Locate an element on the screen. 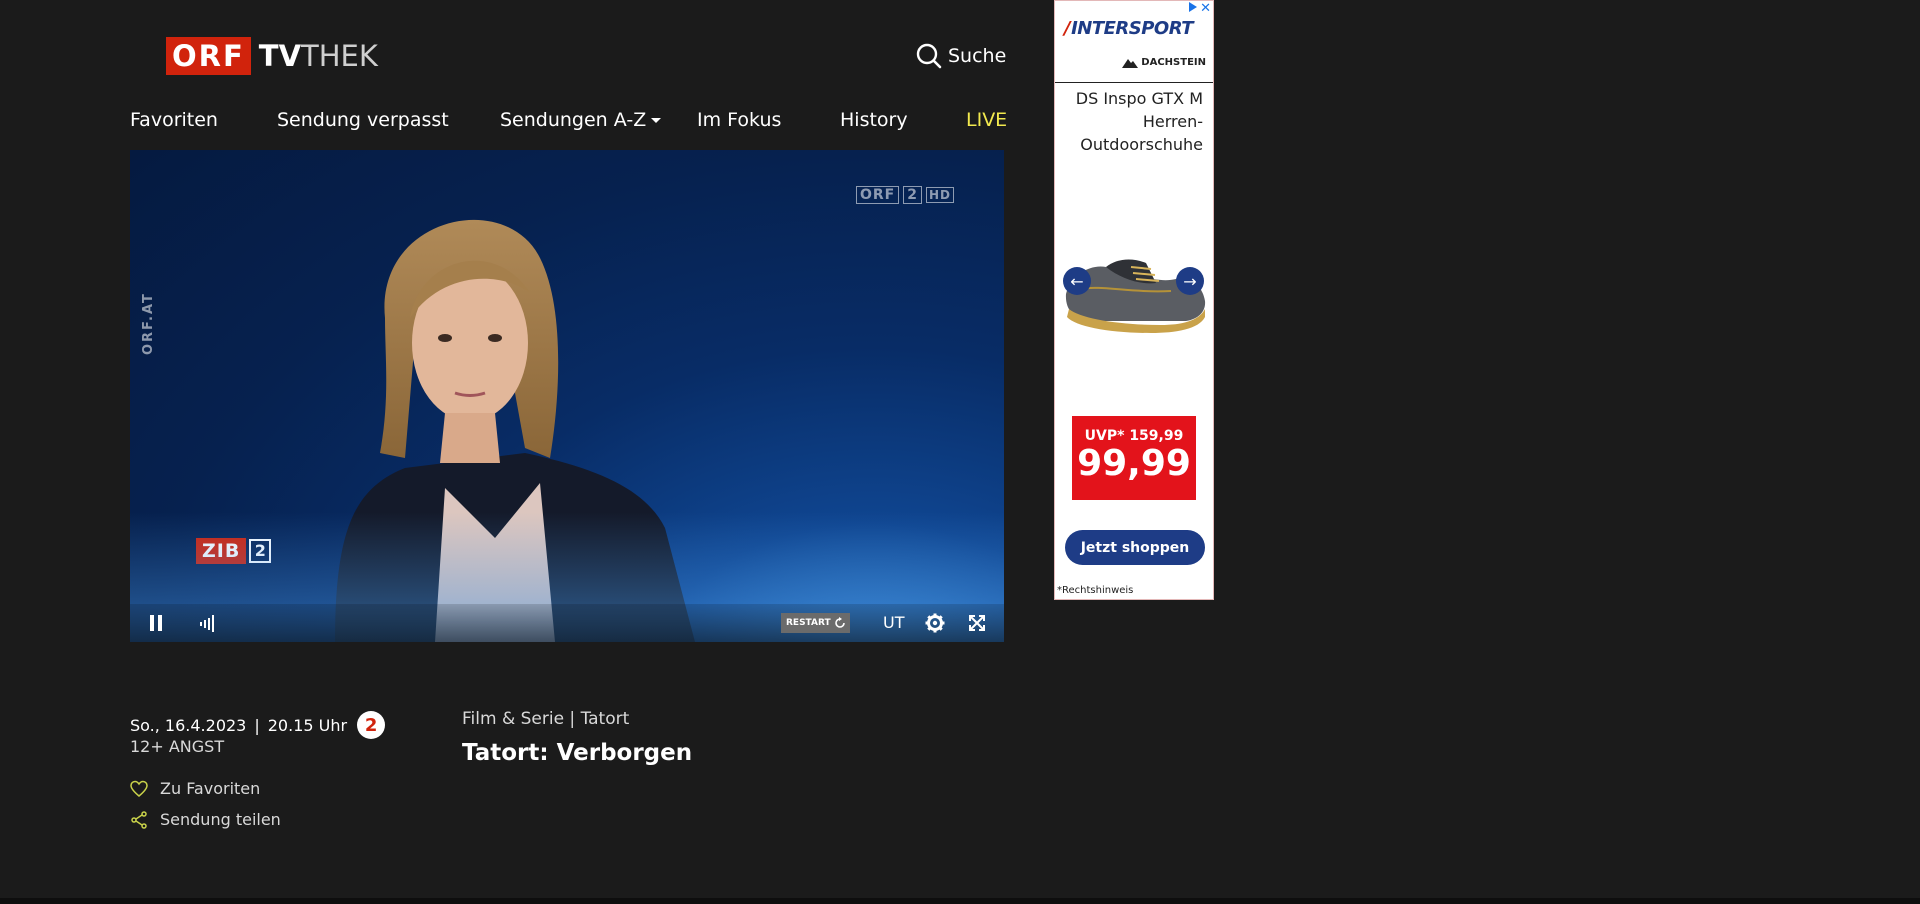  ad-product-name: DS Inspo GTX M Herren-Outdoorschuhe is located at coordinates (1139, 121).